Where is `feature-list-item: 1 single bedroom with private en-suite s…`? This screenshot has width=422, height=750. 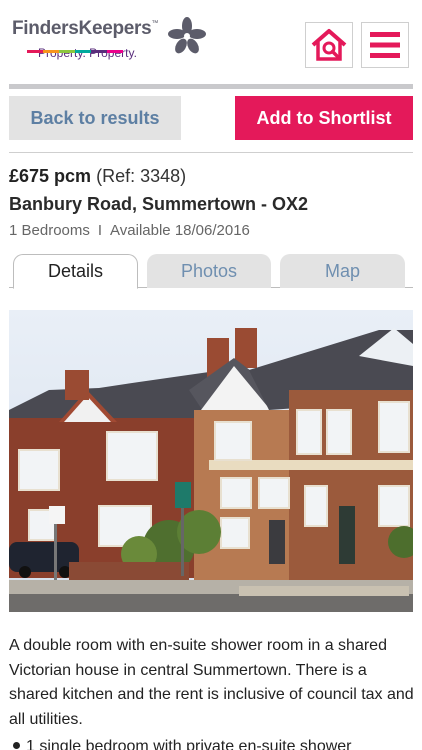 feature-list-item: 1 single bedroom with private en-suite s… is located at coordinates (180, 744).